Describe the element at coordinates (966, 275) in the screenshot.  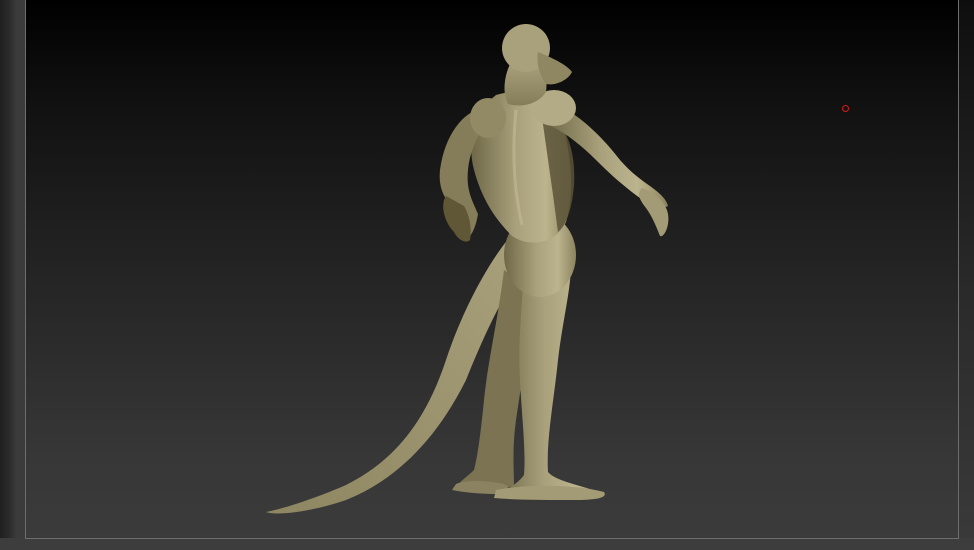
I see `right-shelf` at that location.